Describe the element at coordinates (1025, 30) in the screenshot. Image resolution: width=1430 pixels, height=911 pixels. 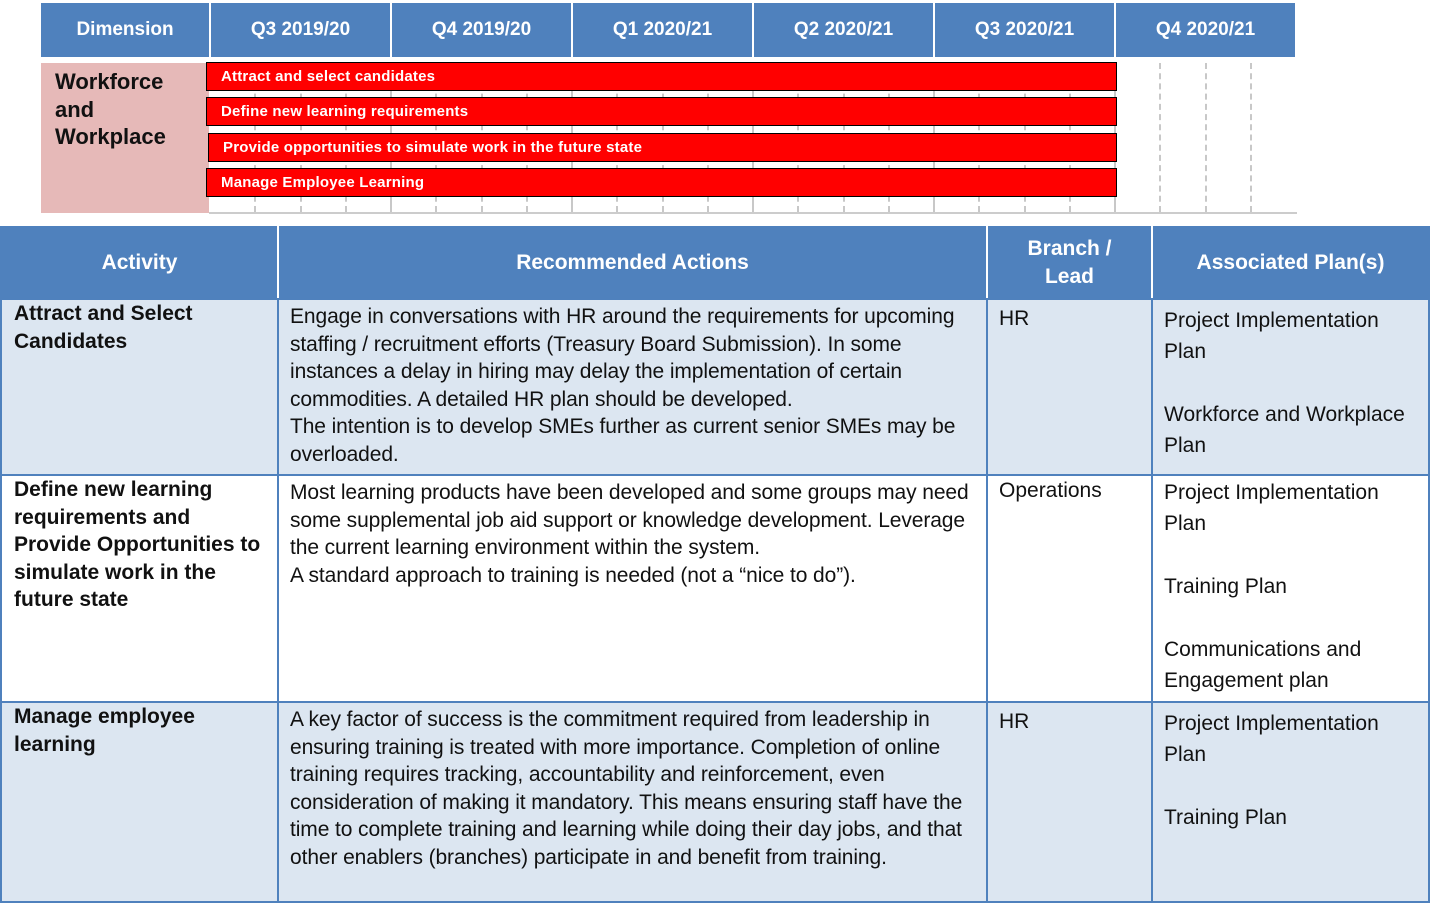
I see `quarter-header: Q3 2020/21` at that location.